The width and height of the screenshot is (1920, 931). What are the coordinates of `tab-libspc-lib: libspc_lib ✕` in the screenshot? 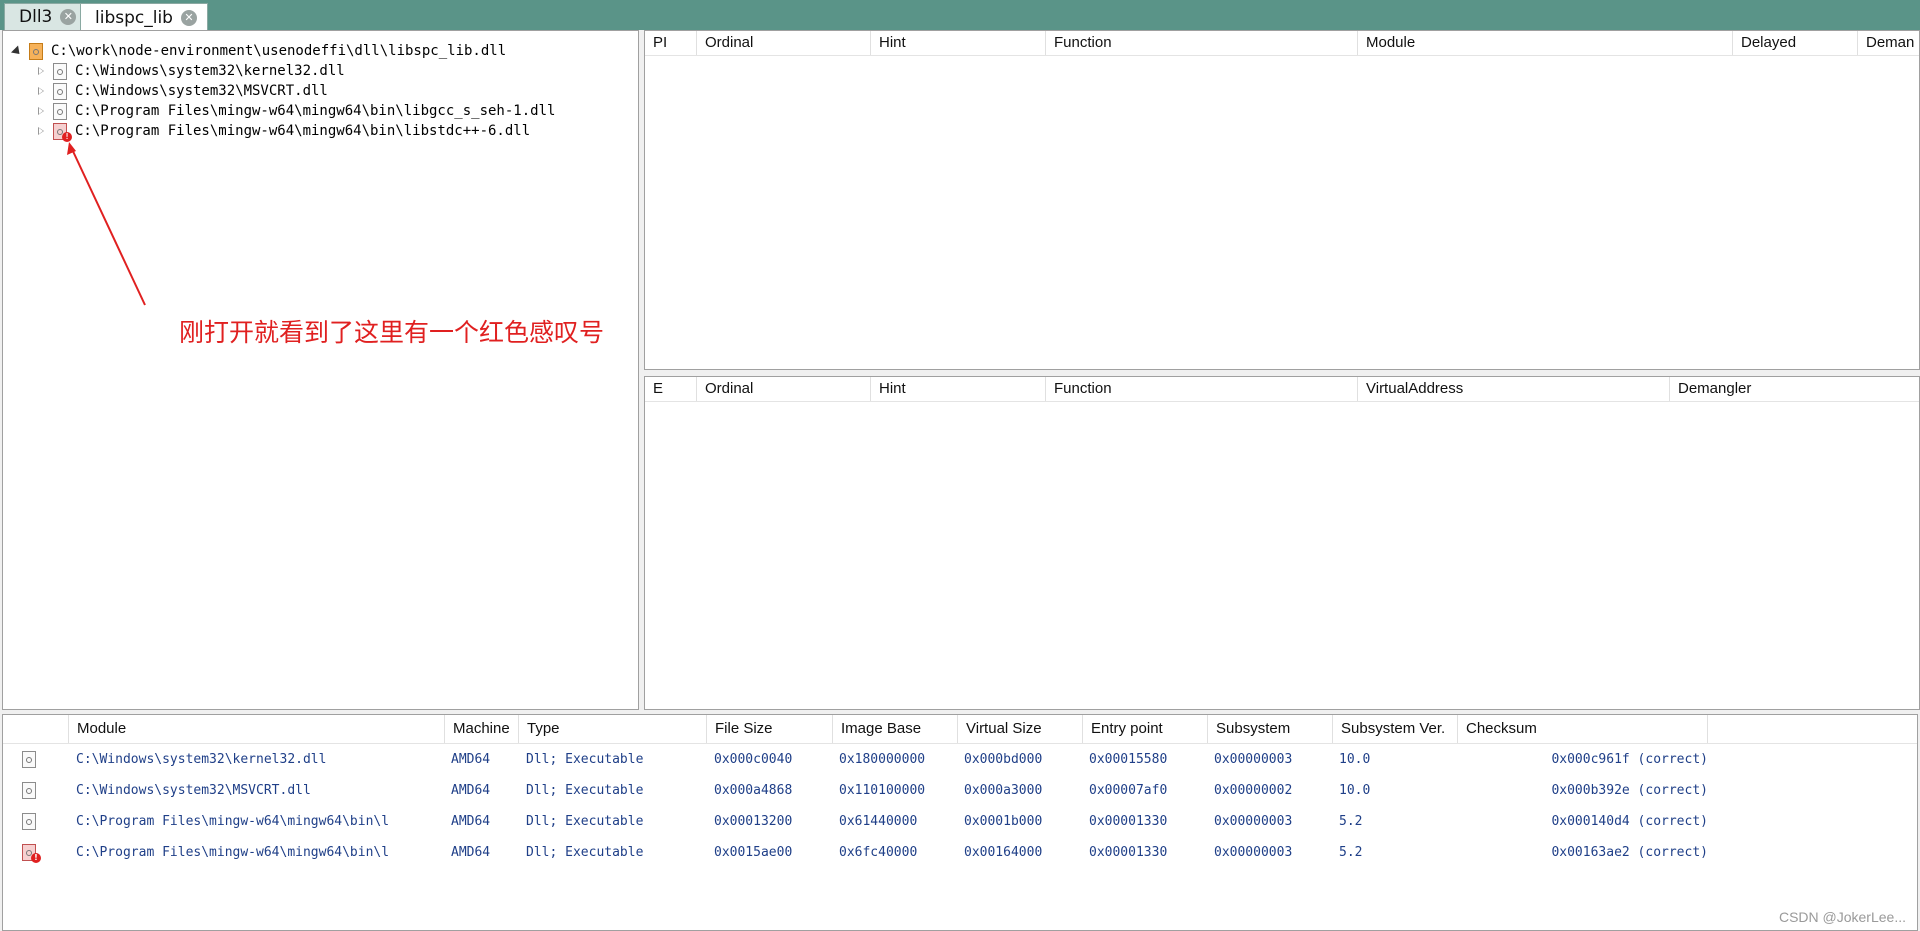 It's located at (144, 17).